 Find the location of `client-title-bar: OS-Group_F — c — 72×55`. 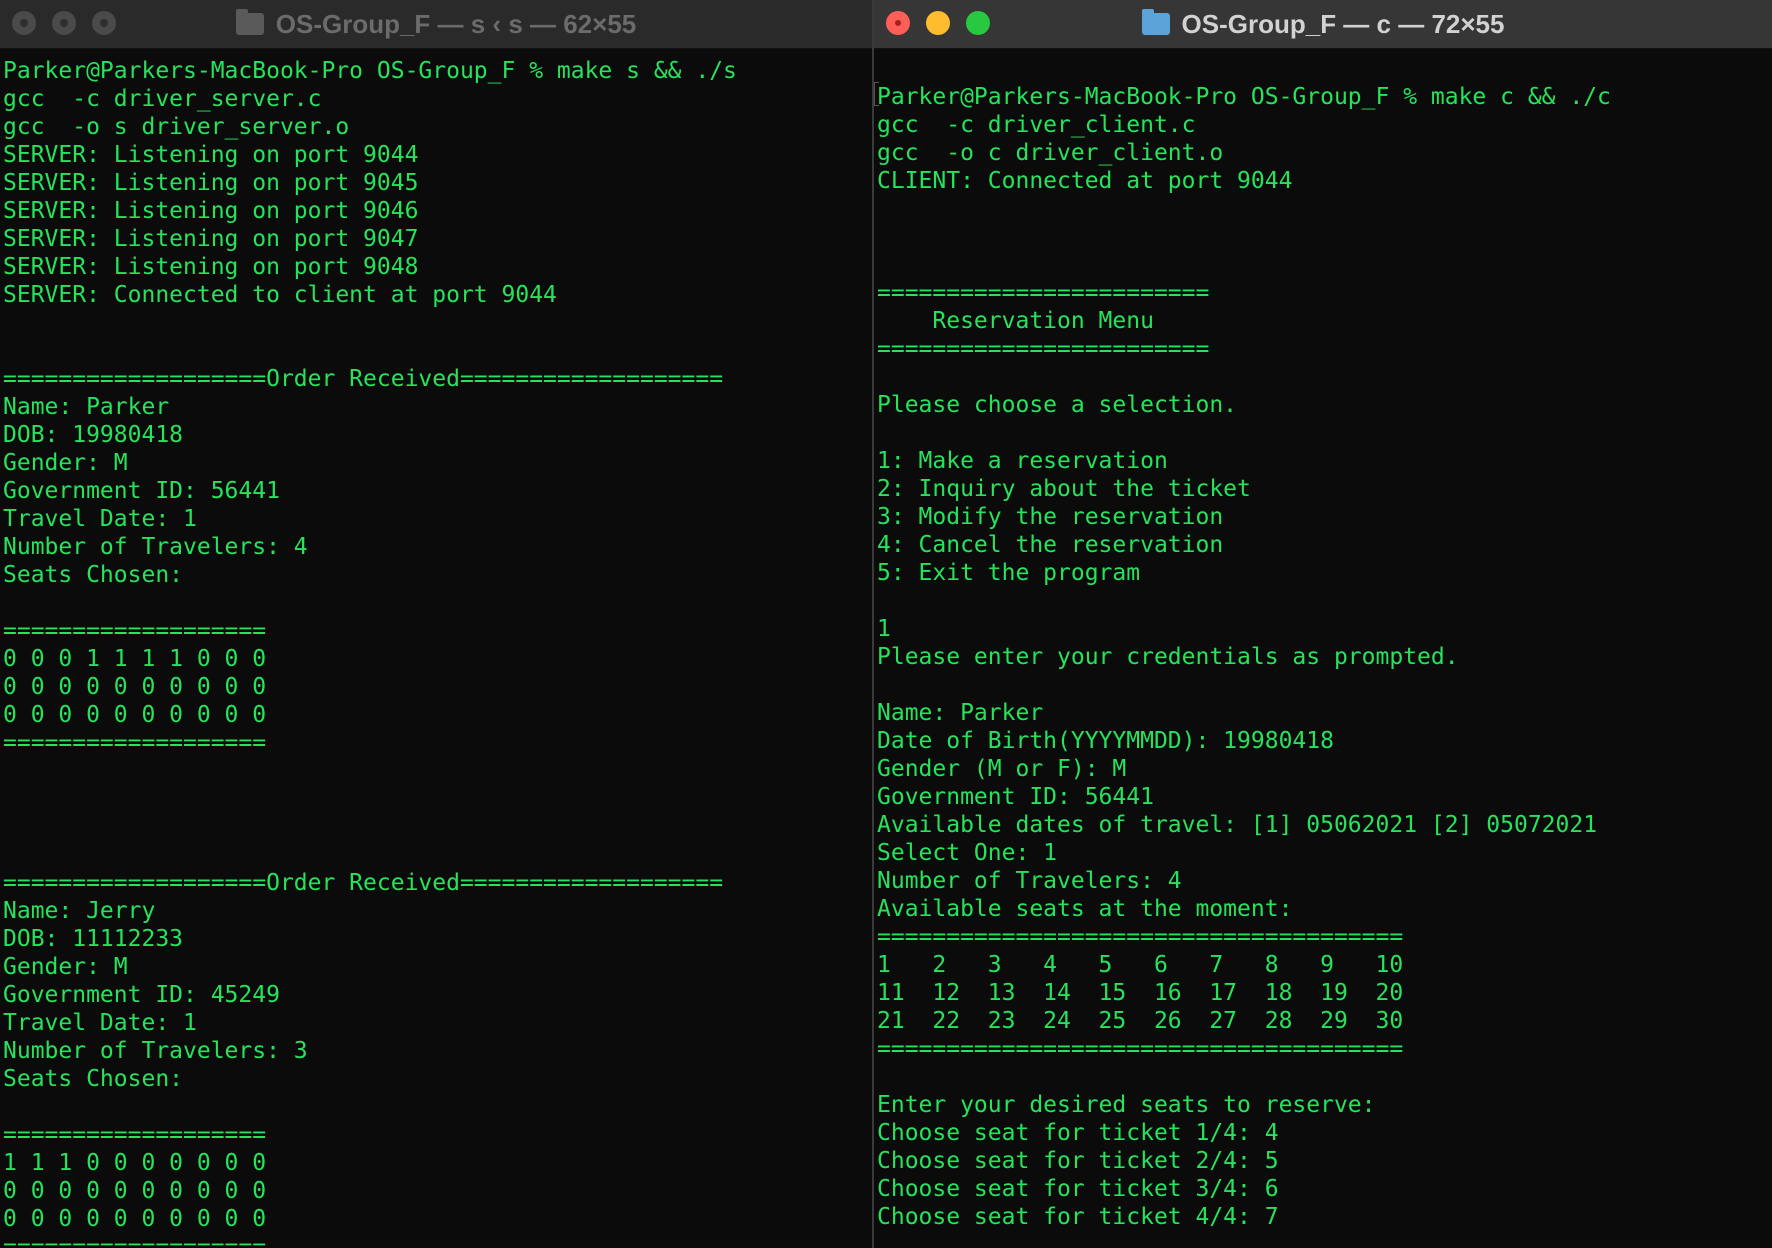

client-title-bar: OS-Group_F — c — 72×55 is located at coordinates (1323, 24).